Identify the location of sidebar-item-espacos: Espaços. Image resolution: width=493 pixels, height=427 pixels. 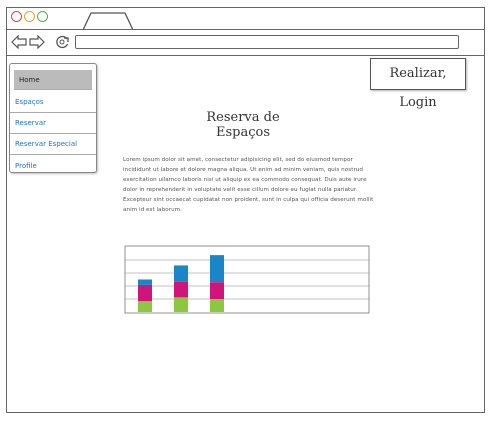
(53, 102).